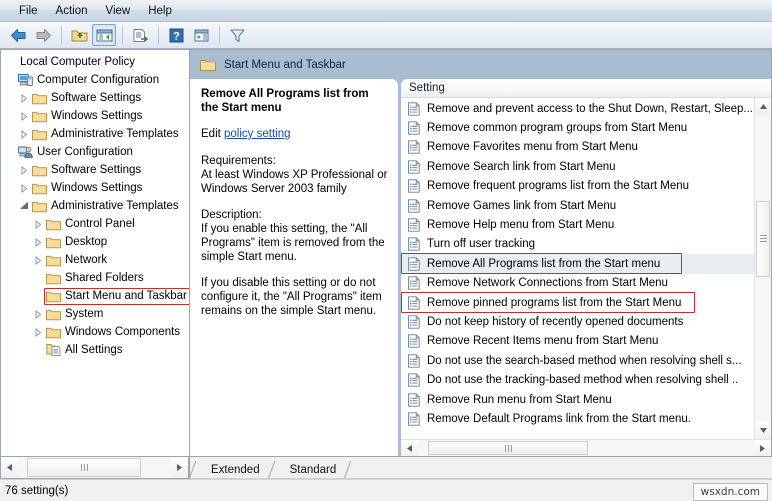 The width and height of the screenshot is (772, 501). I want to click on horizontal-scroll-thumb, so click(508, 448).